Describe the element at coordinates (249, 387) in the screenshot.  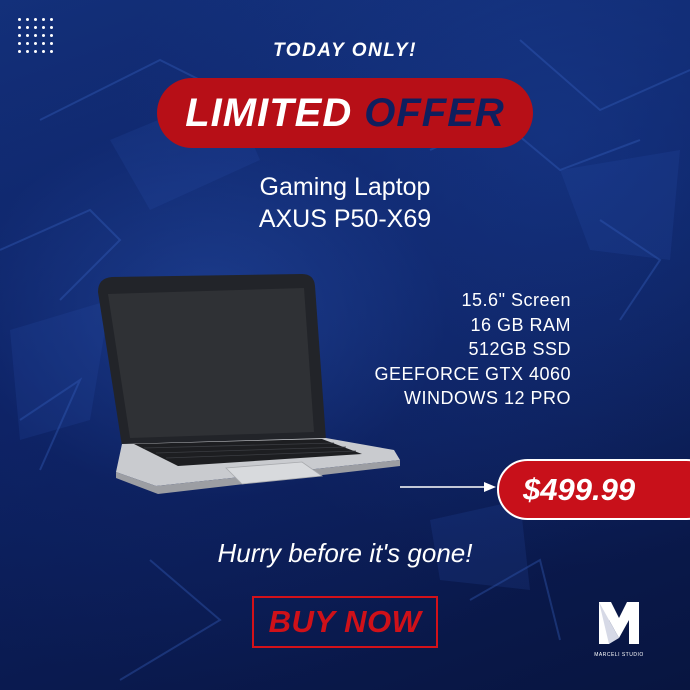
I see `laptop-image` at that location.